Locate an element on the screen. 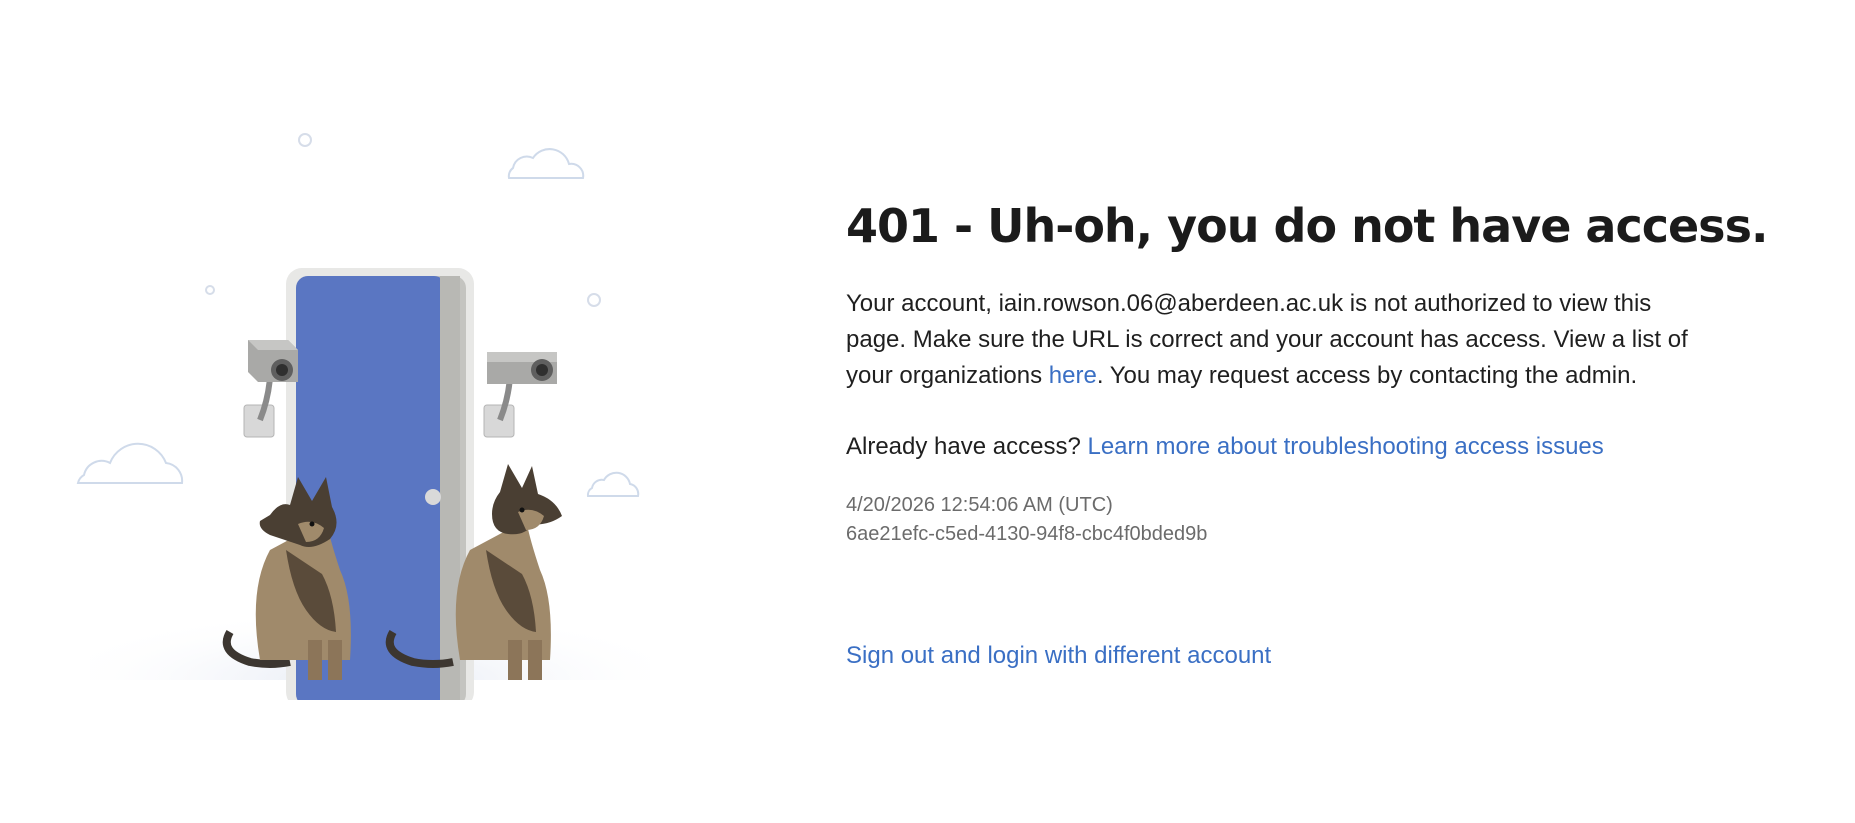 The height and width of the screenshot is (823, 1855). message-intro: Your account, is located at coordinates (922, 303).